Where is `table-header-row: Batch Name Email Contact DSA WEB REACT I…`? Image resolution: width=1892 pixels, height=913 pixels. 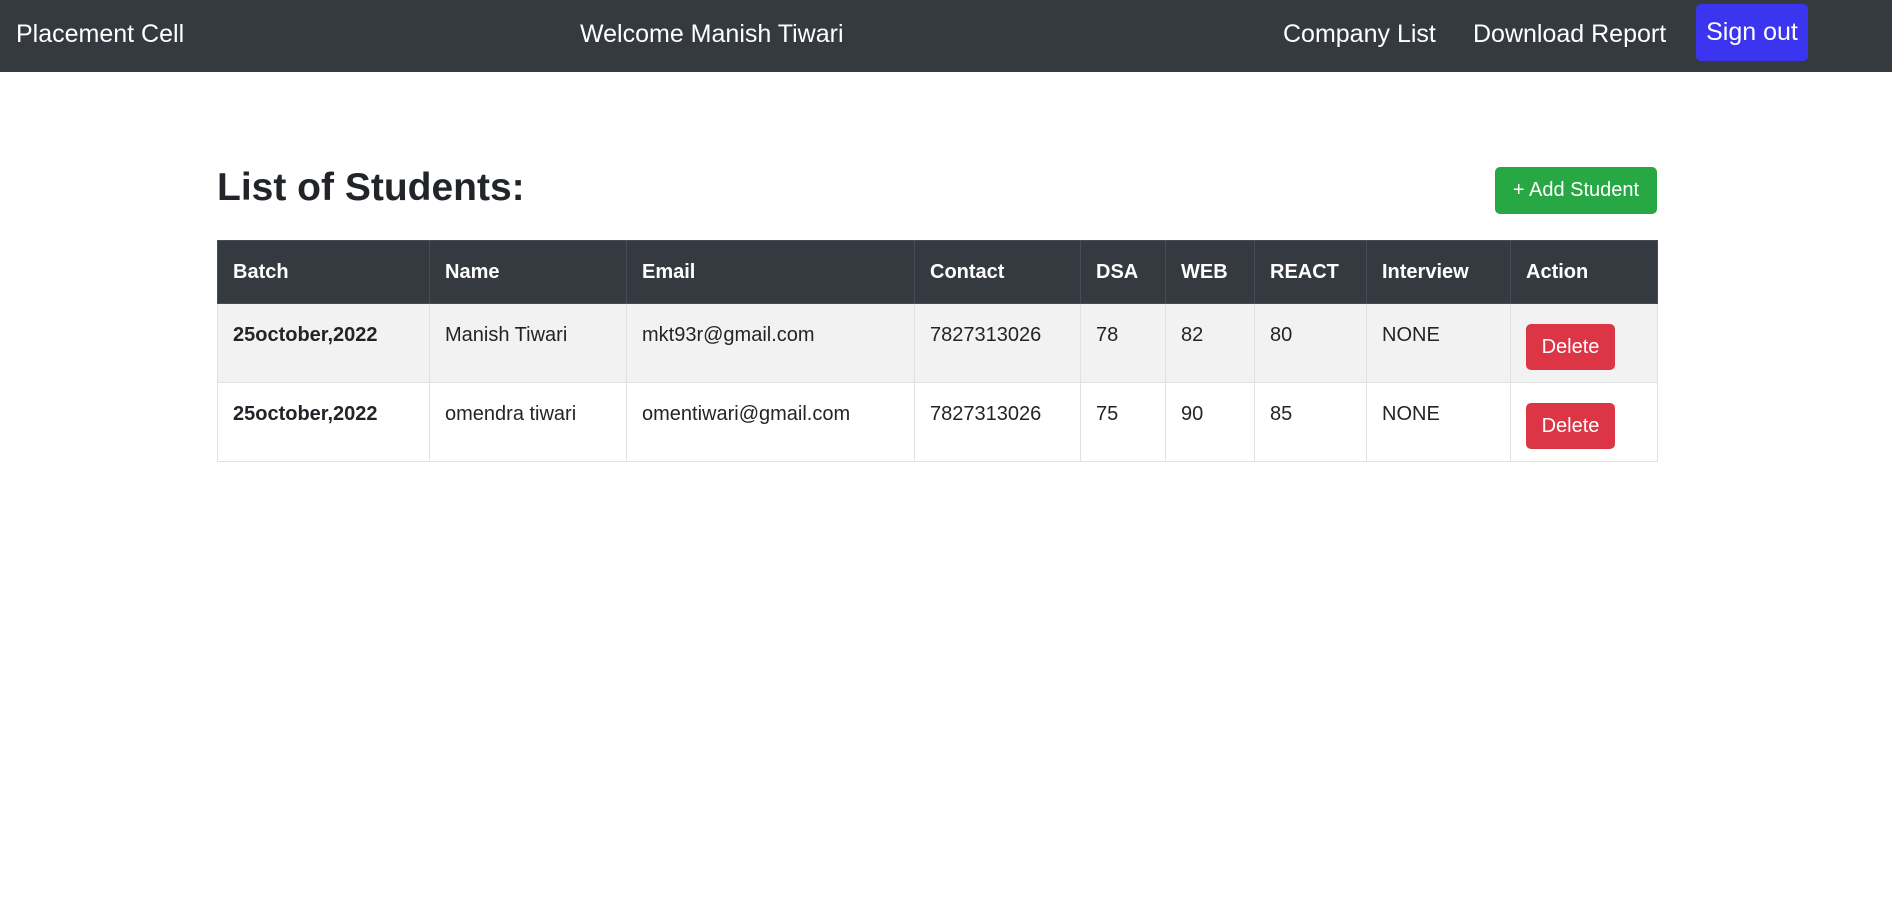 table-header-row: Batch Name Email Contact DSA WEB REACT I… is located at coordinates (937, 272).